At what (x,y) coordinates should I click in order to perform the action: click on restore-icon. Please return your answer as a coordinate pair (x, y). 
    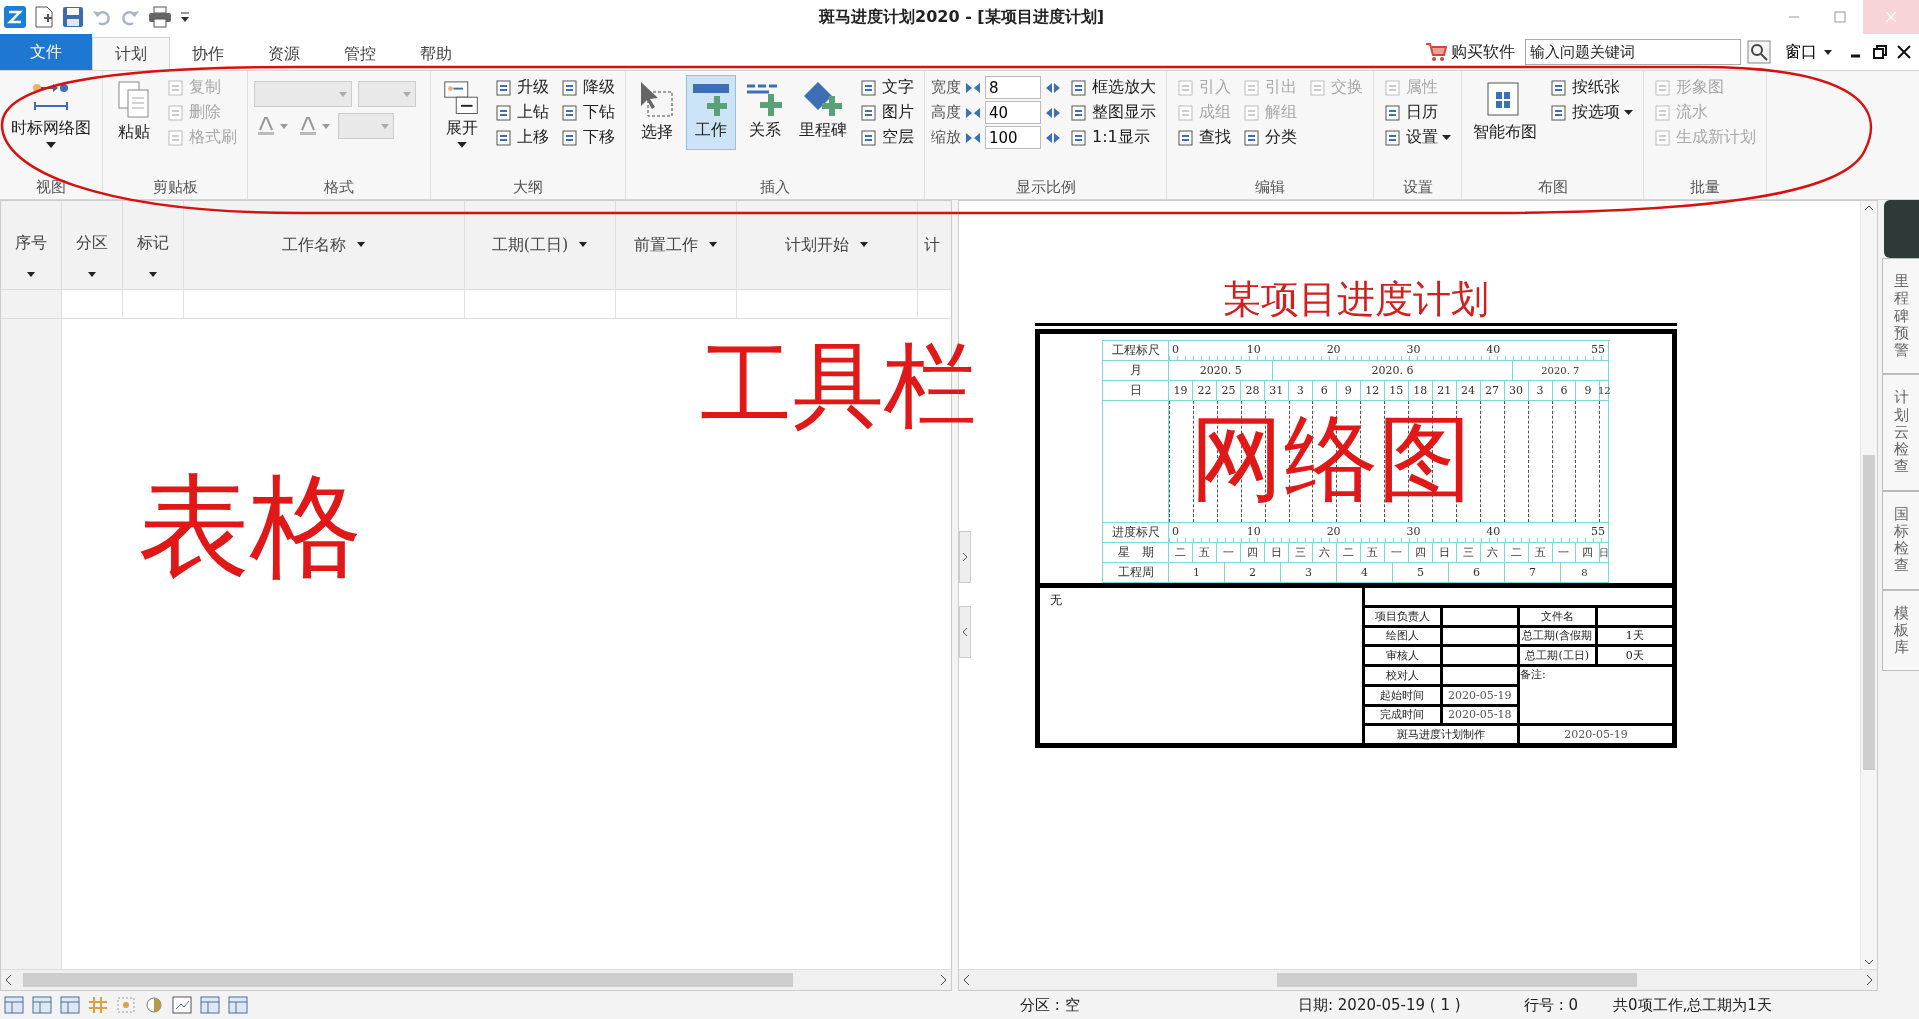
    Looking at the image, I should click on (1880, 52).